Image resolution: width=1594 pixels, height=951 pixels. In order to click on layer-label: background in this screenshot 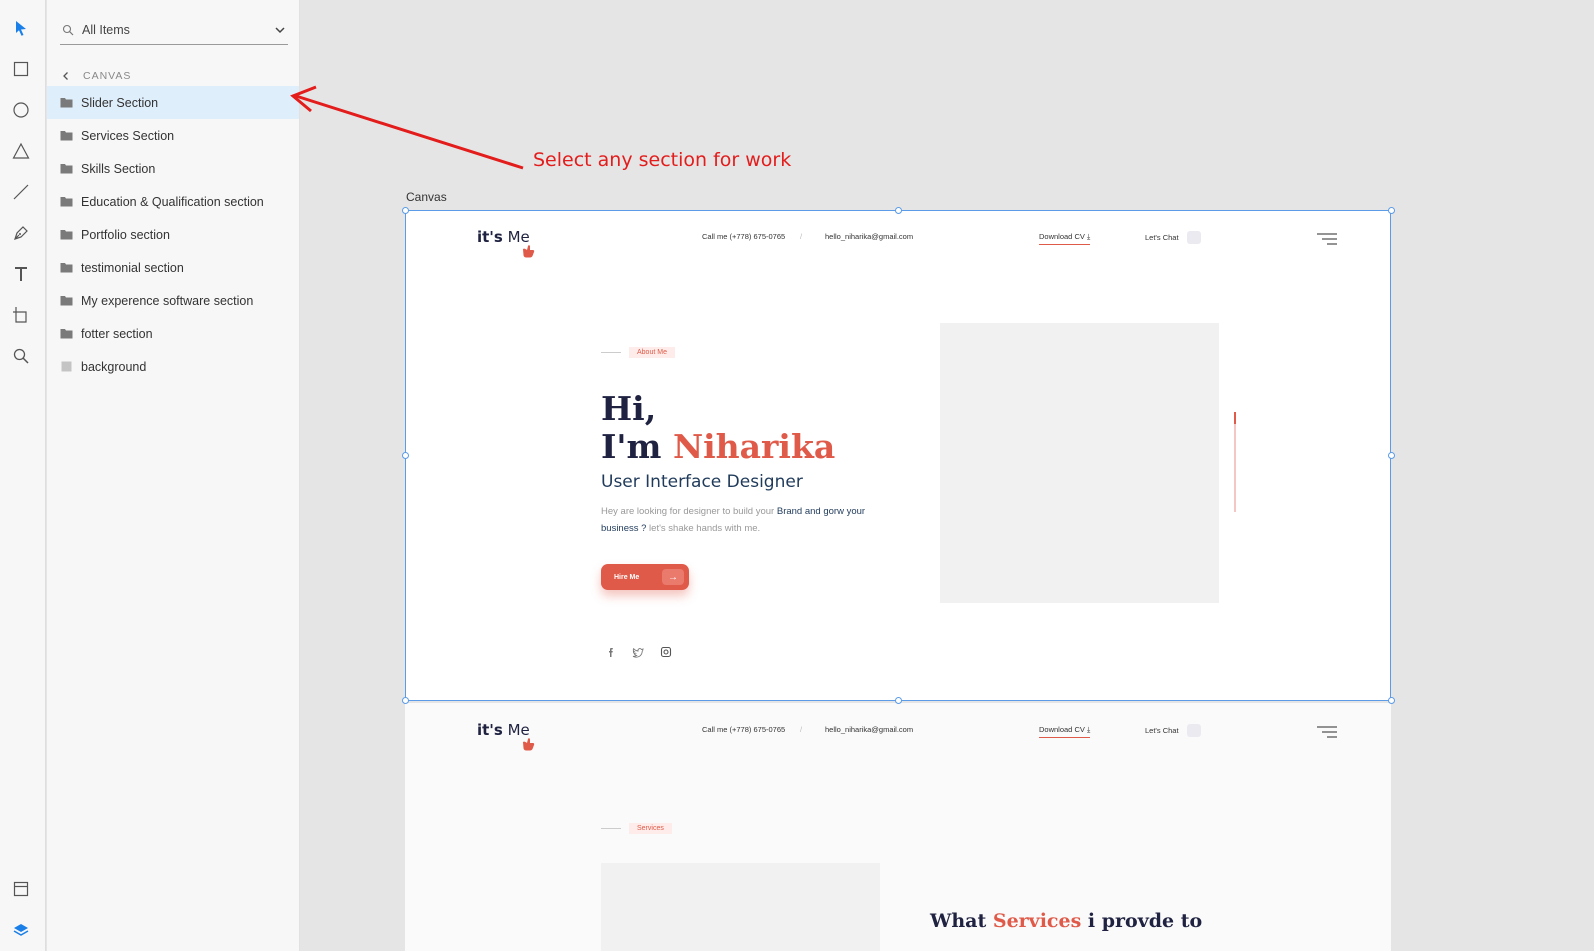, I will do `click(114, 366)`.